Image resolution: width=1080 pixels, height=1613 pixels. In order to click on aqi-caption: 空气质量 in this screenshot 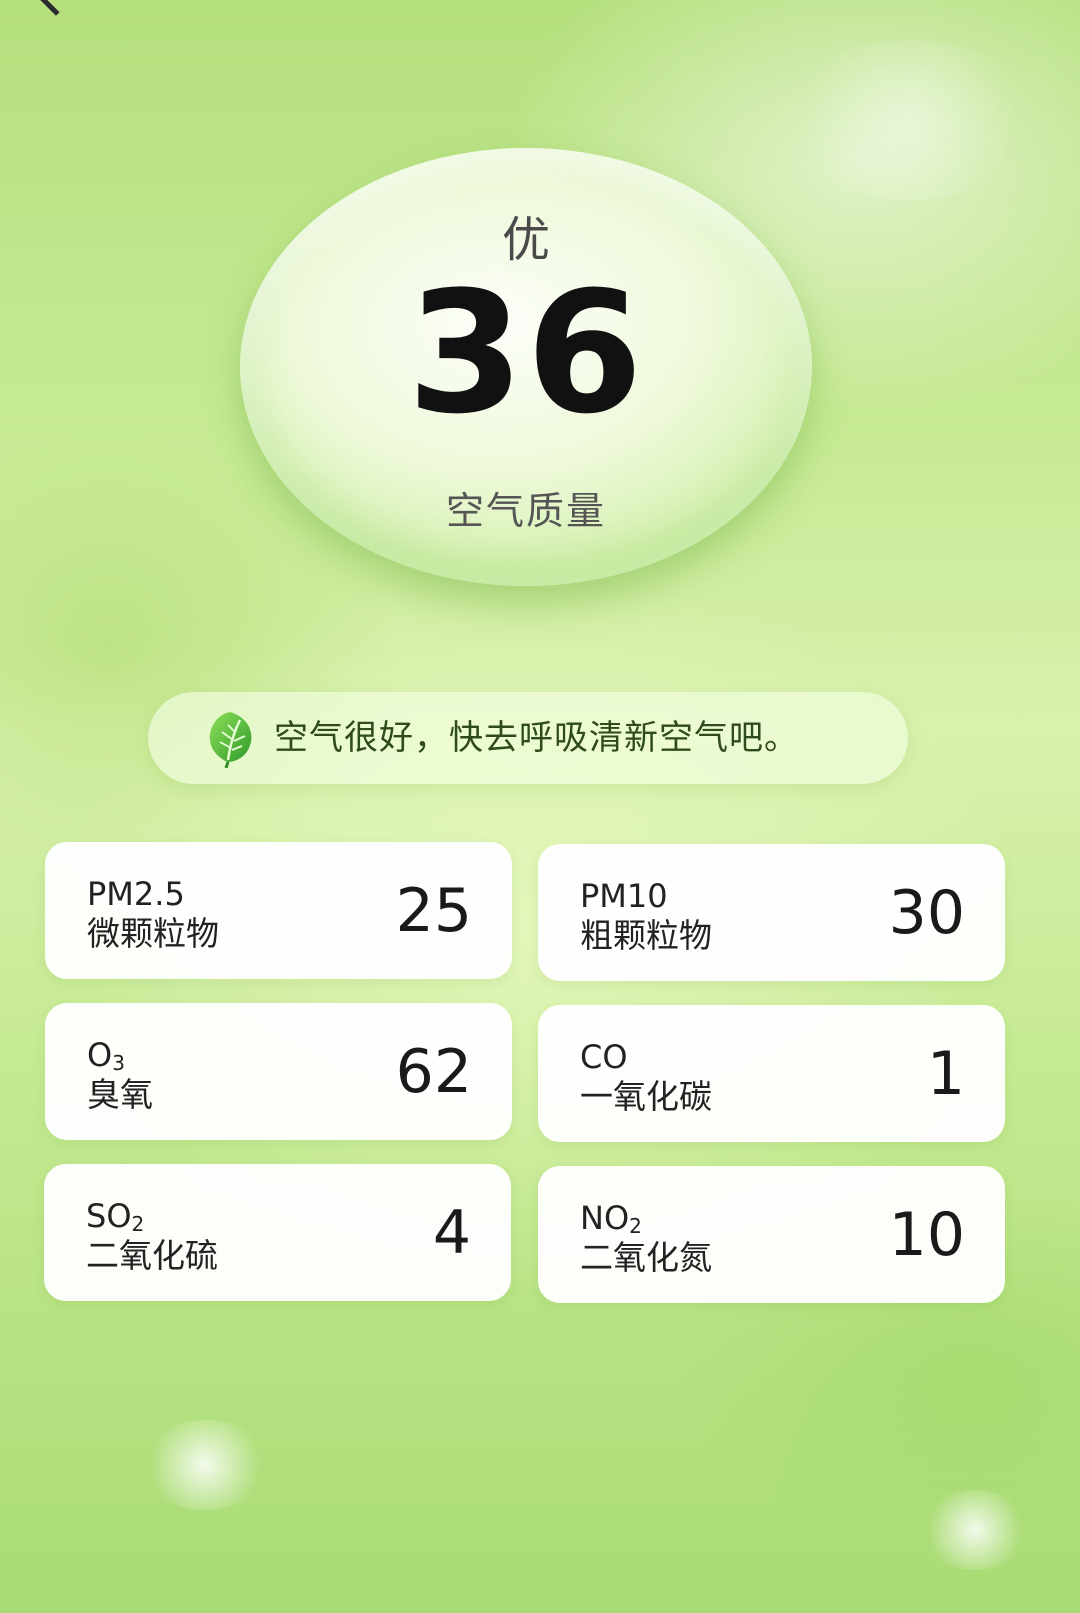, I will do `click(525, 511)`.